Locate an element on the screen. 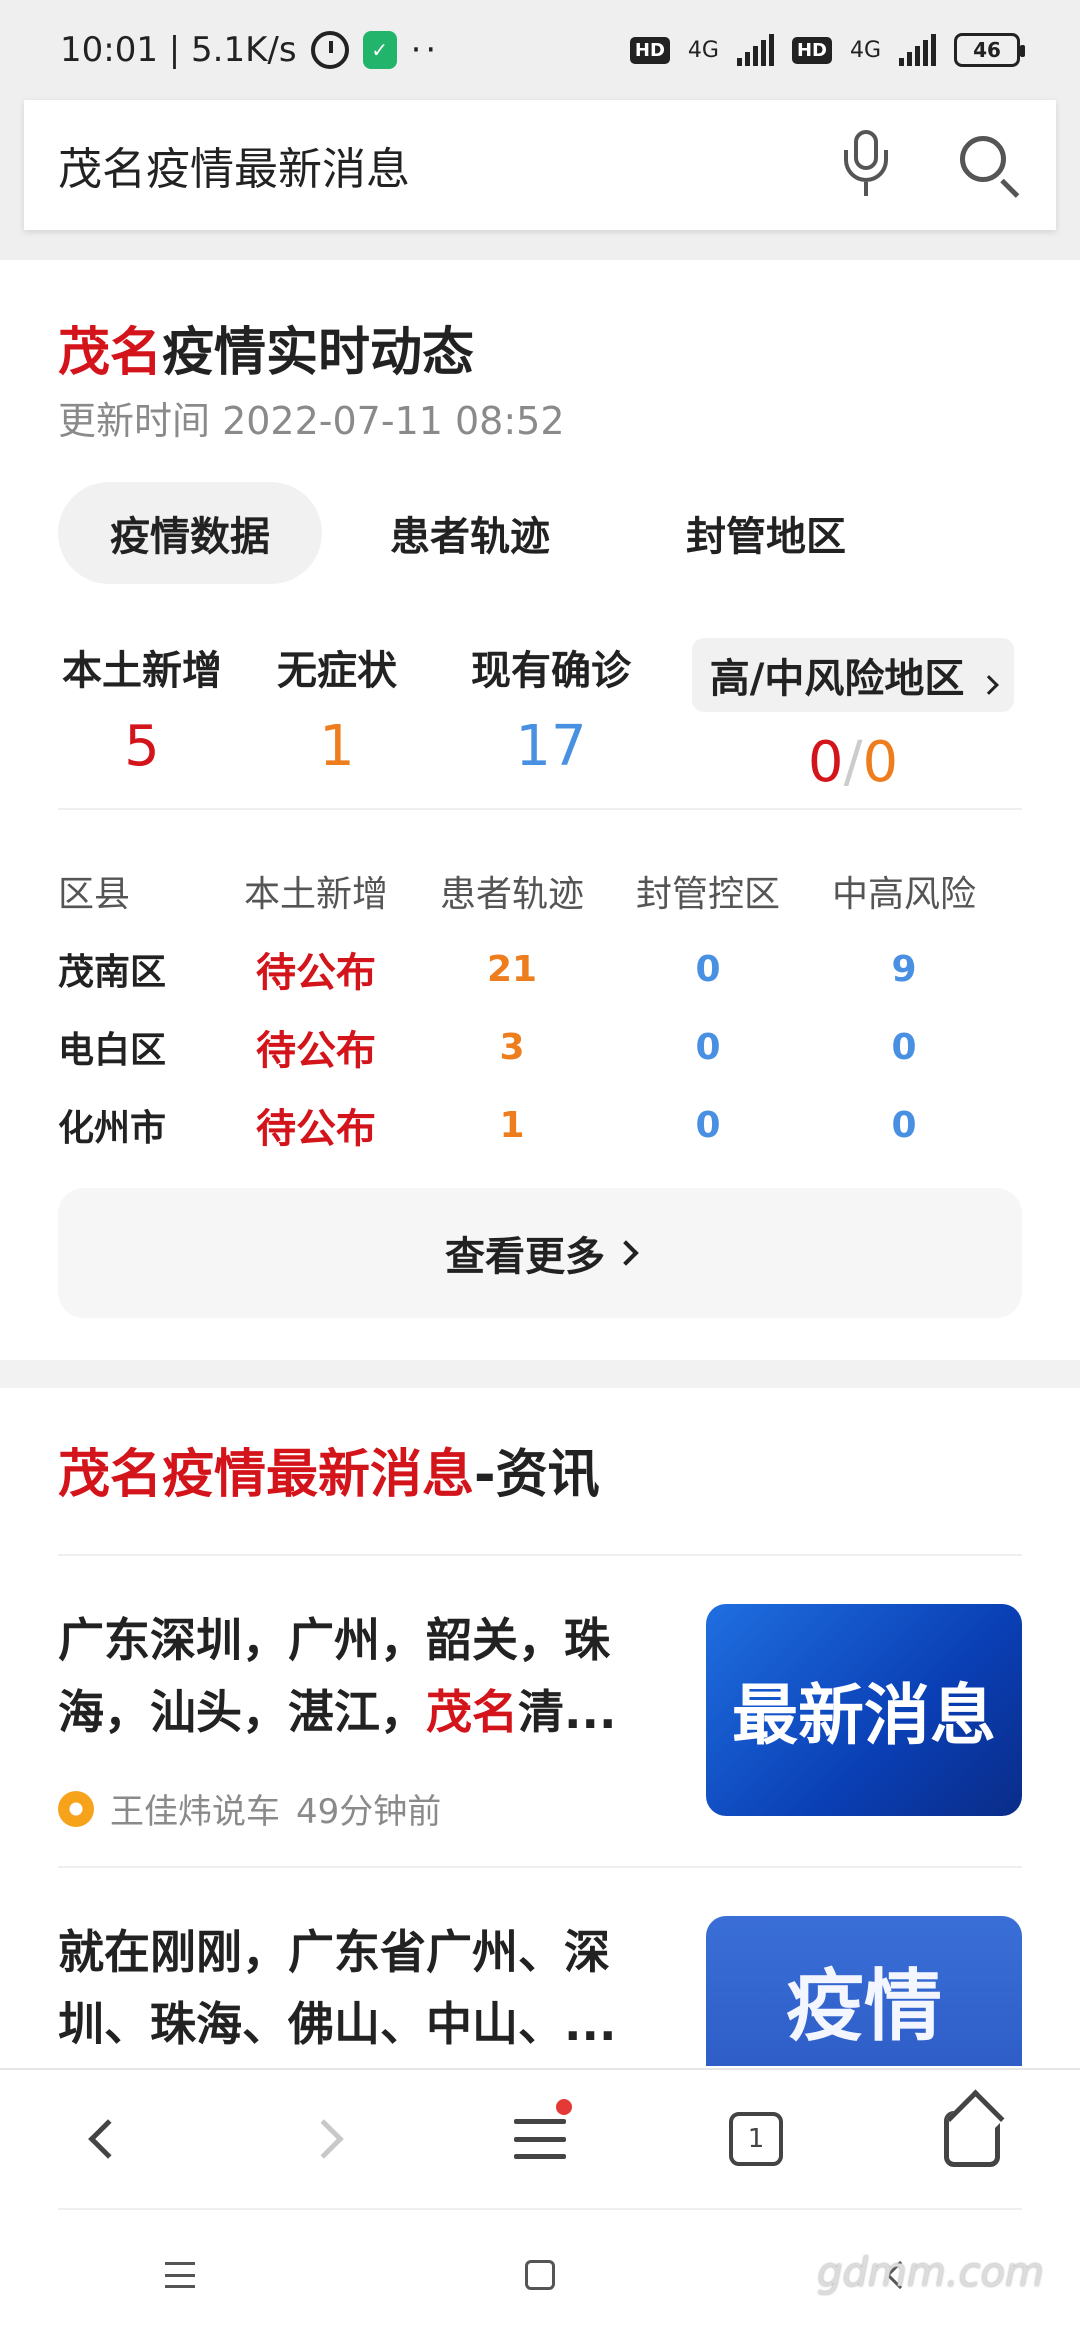  battery-icon: 46 is located at coordinates (989, 50).